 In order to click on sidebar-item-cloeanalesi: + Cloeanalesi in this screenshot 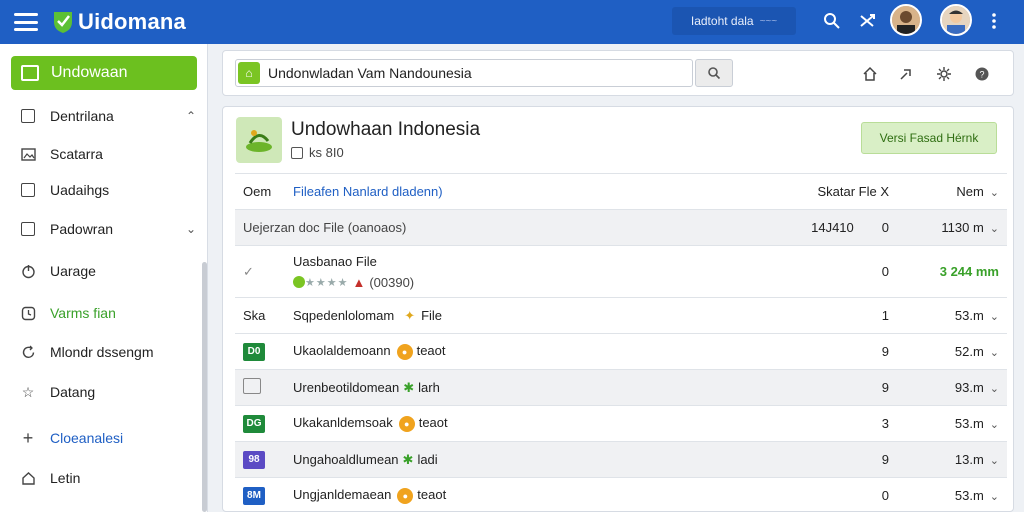, I will do `click(108, 438)`.